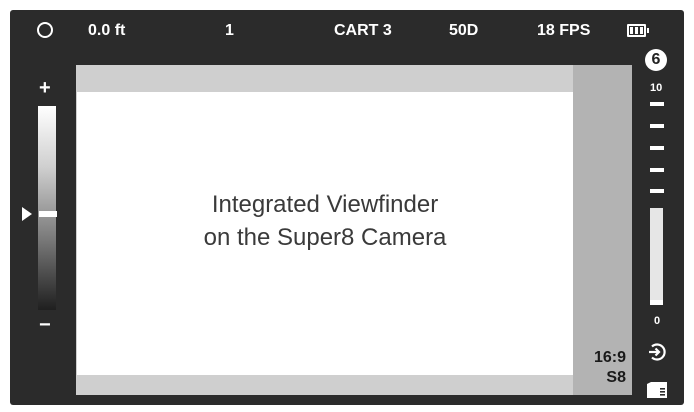 The height and width of the screenshot is (412, 694). What do you see at coordinates (638, 30) in the screenshot?
I see `battery-icon` at bounding box center [638, 30].